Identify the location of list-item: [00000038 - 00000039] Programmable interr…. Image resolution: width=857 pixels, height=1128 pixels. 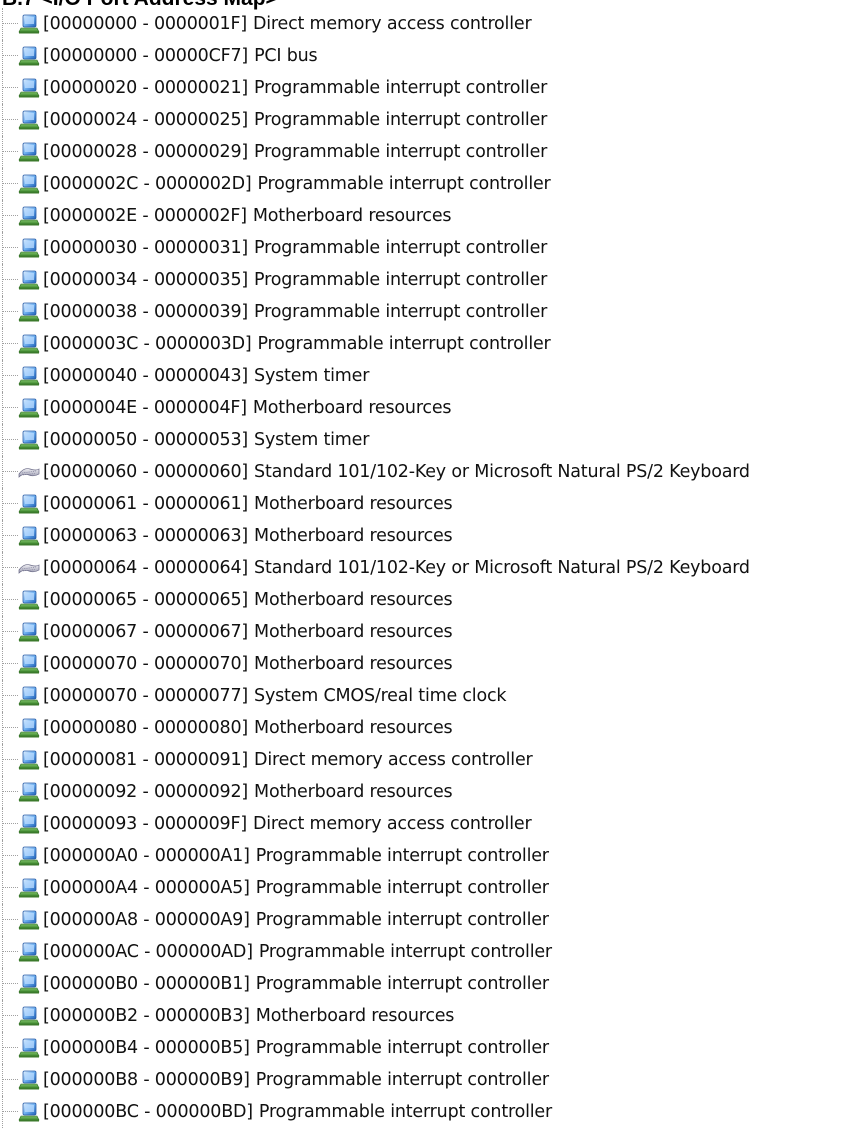
(428, 312).